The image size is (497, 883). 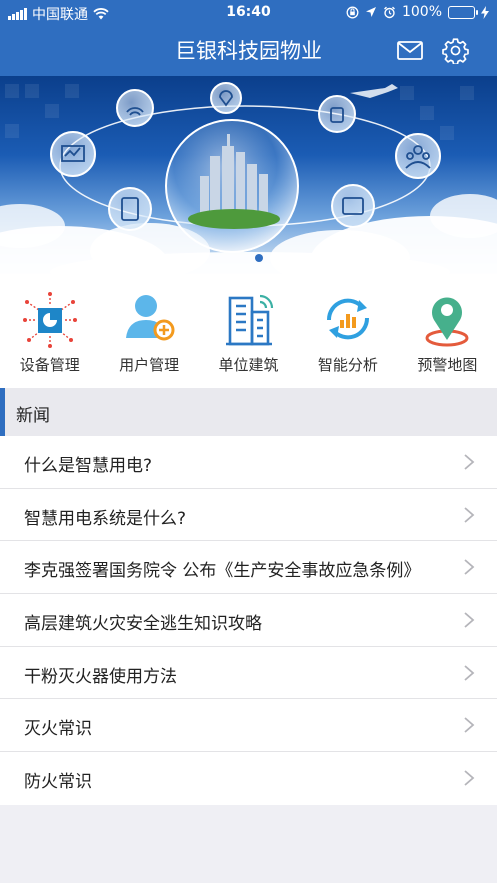 I want to click on settings-gear-icon, so click(x=455, y=50).